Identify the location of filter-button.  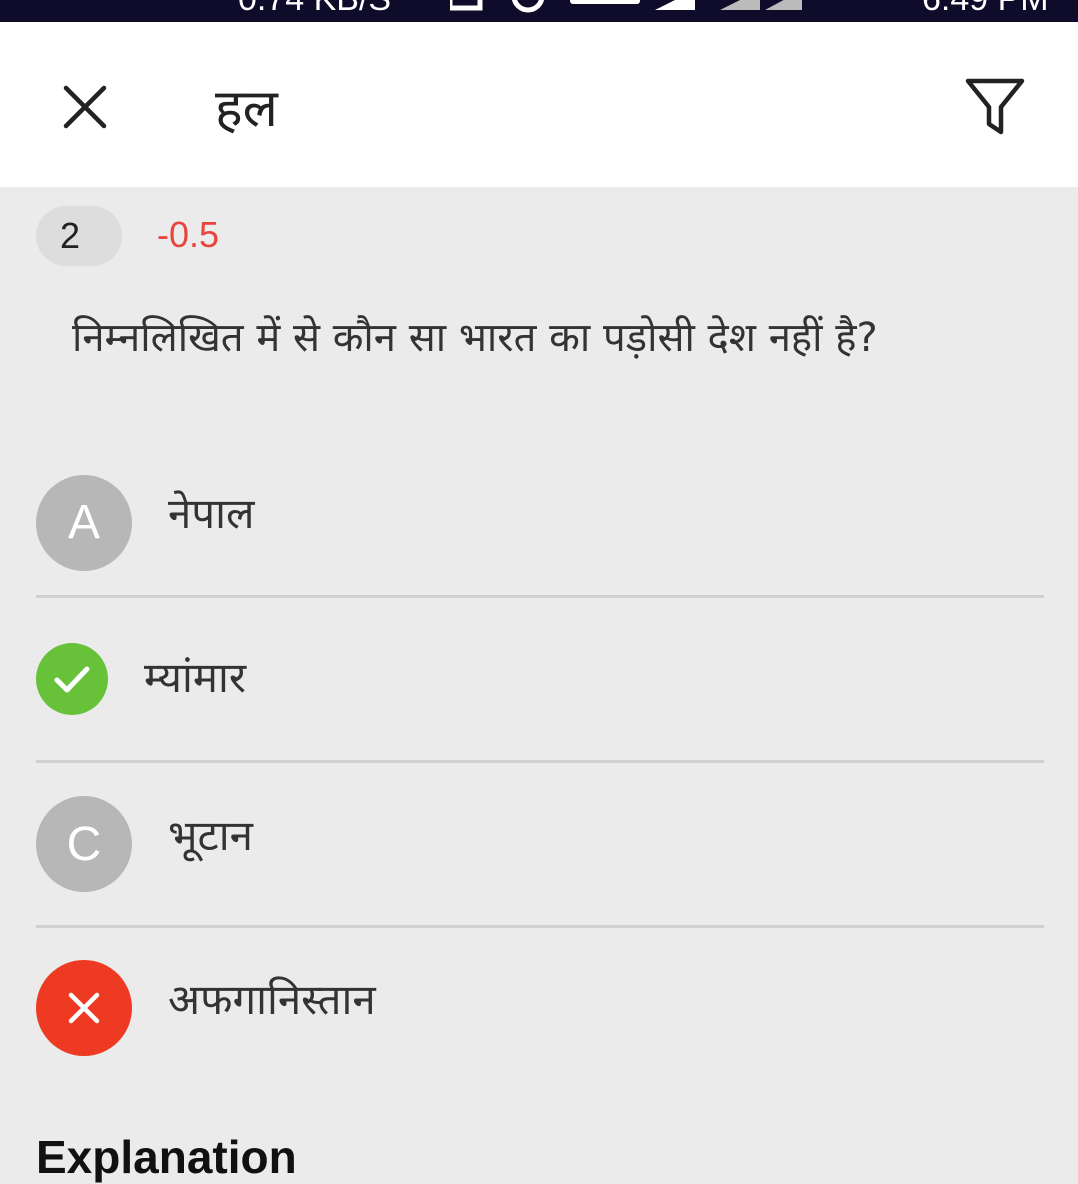
(995, 107).